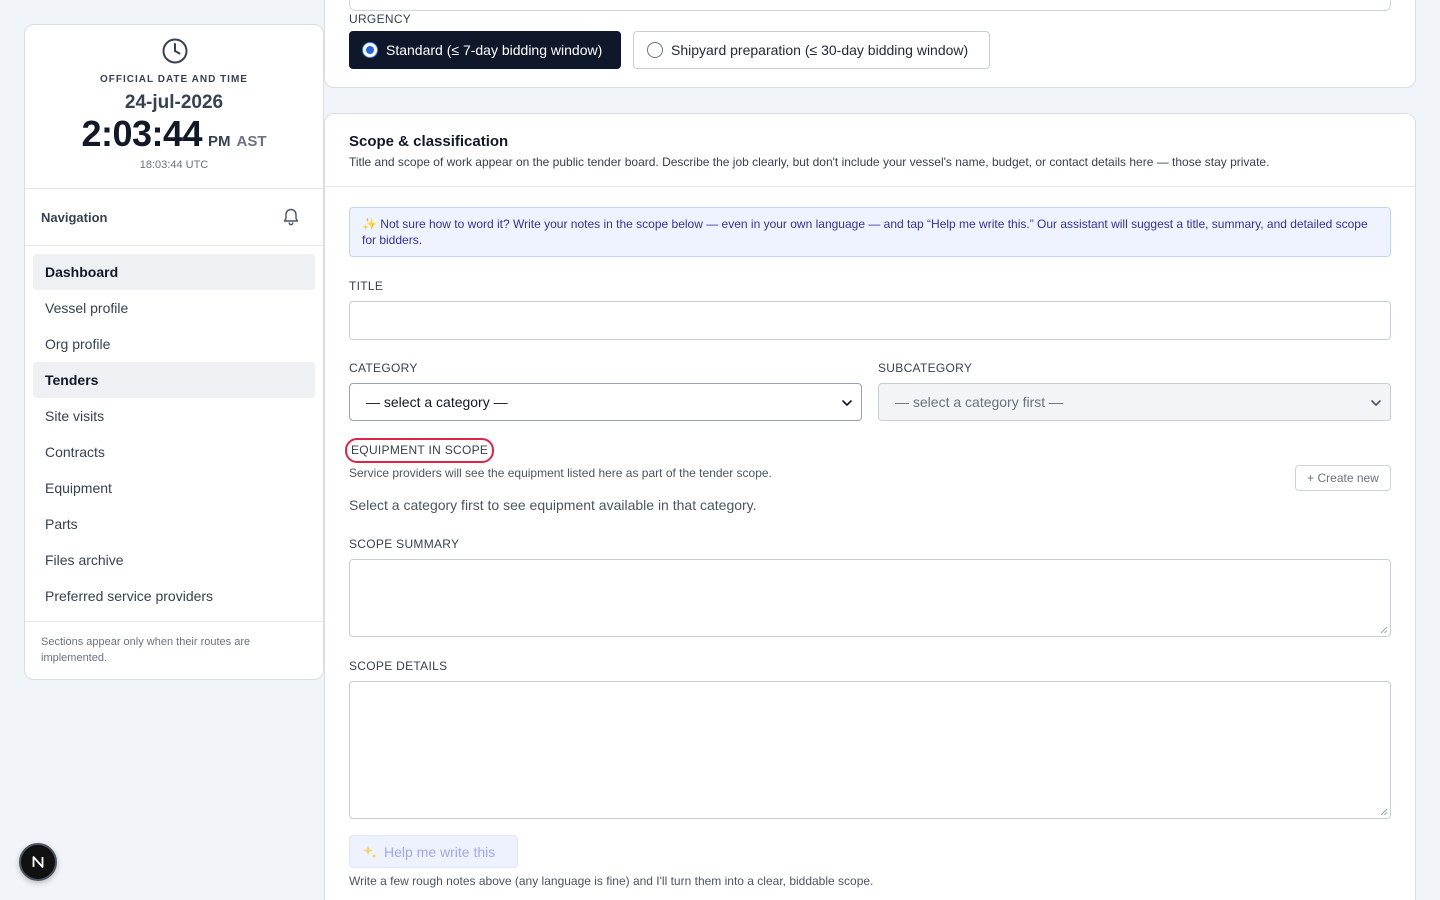 The width and height of the screenshot is (1440, 900). I want to click on subcategory-select-value: — select a category first —, so click(979, 402).